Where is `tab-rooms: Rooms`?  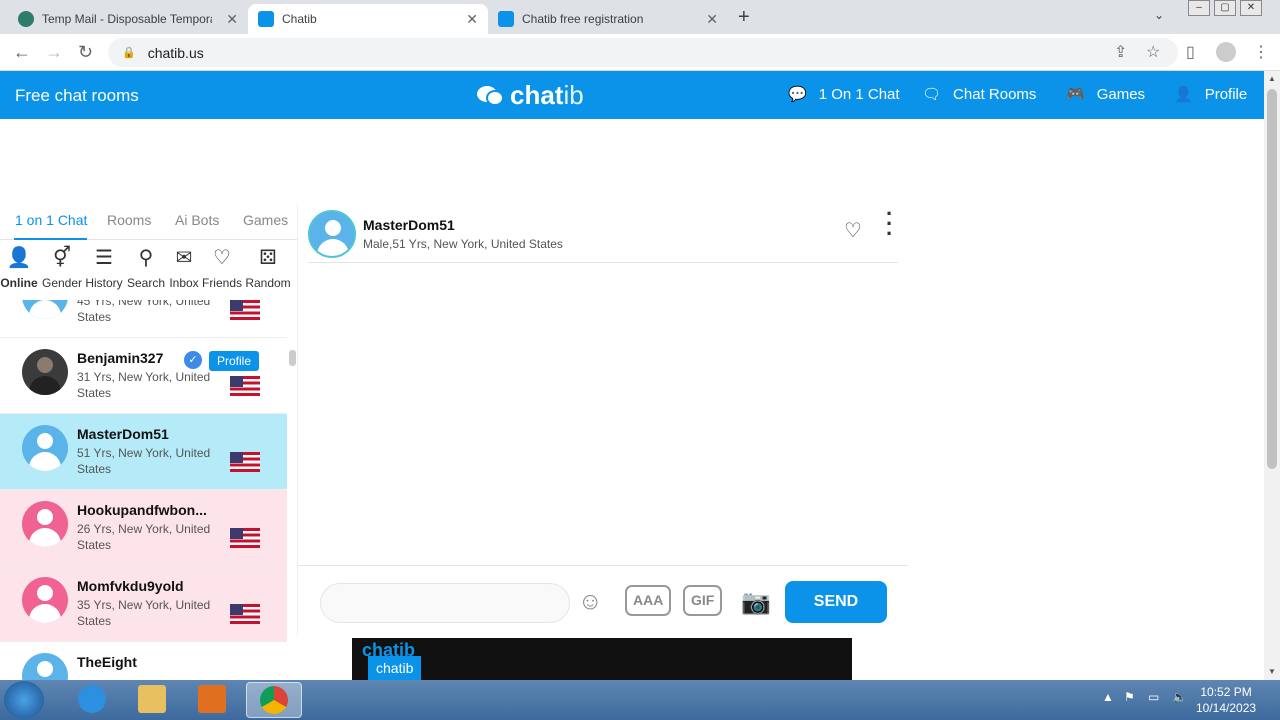 tab-rooms: Rooms is located at coordinates (129, 220).